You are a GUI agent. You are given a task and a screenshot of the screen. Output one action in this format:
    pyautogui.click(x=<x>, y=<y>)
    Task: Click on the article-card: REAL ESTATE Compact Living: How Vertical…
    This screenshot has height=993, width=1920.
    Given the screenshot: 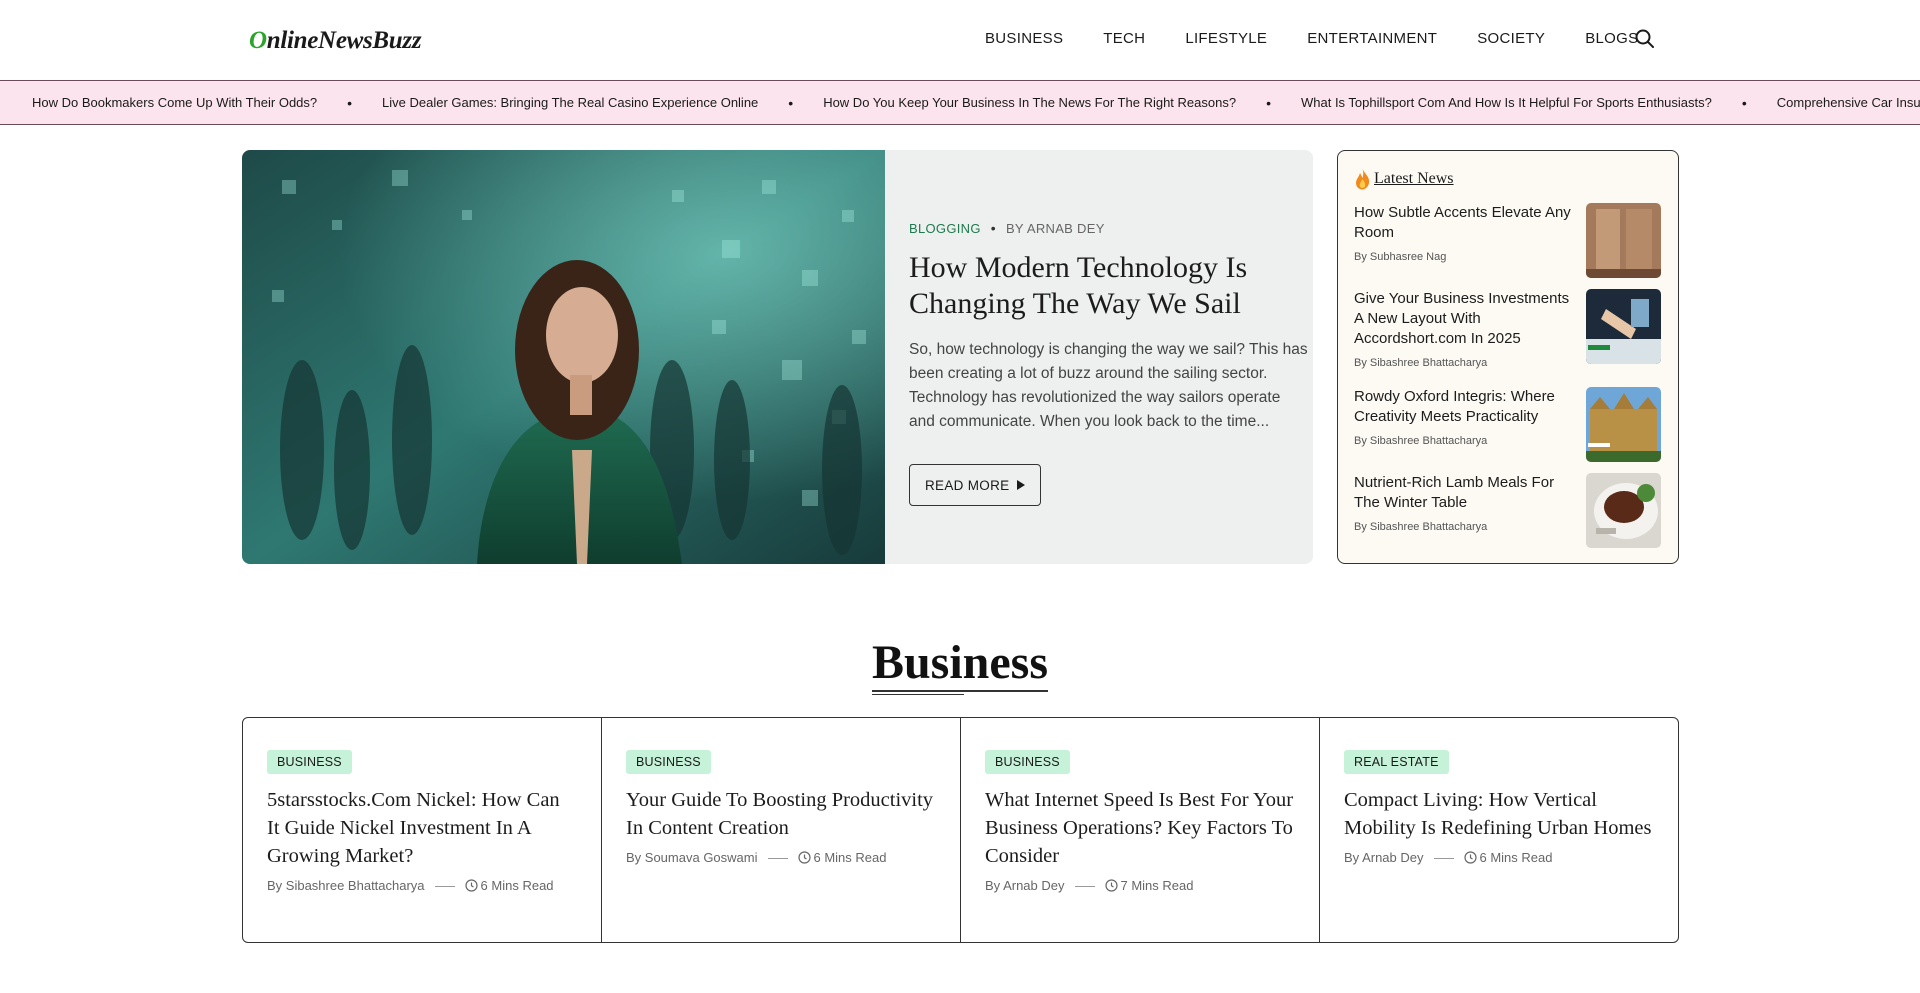 What is the action you would take?
    pyautogui.click(x=1499, y=830)
    